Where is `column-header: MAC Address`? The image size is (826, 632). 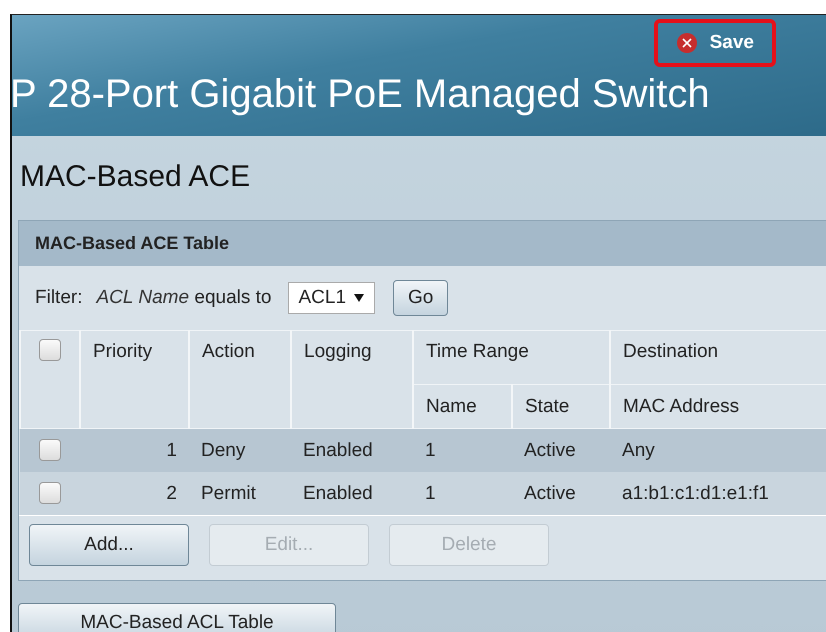
column-header: MAC Address is located at coordinates (718, 406).